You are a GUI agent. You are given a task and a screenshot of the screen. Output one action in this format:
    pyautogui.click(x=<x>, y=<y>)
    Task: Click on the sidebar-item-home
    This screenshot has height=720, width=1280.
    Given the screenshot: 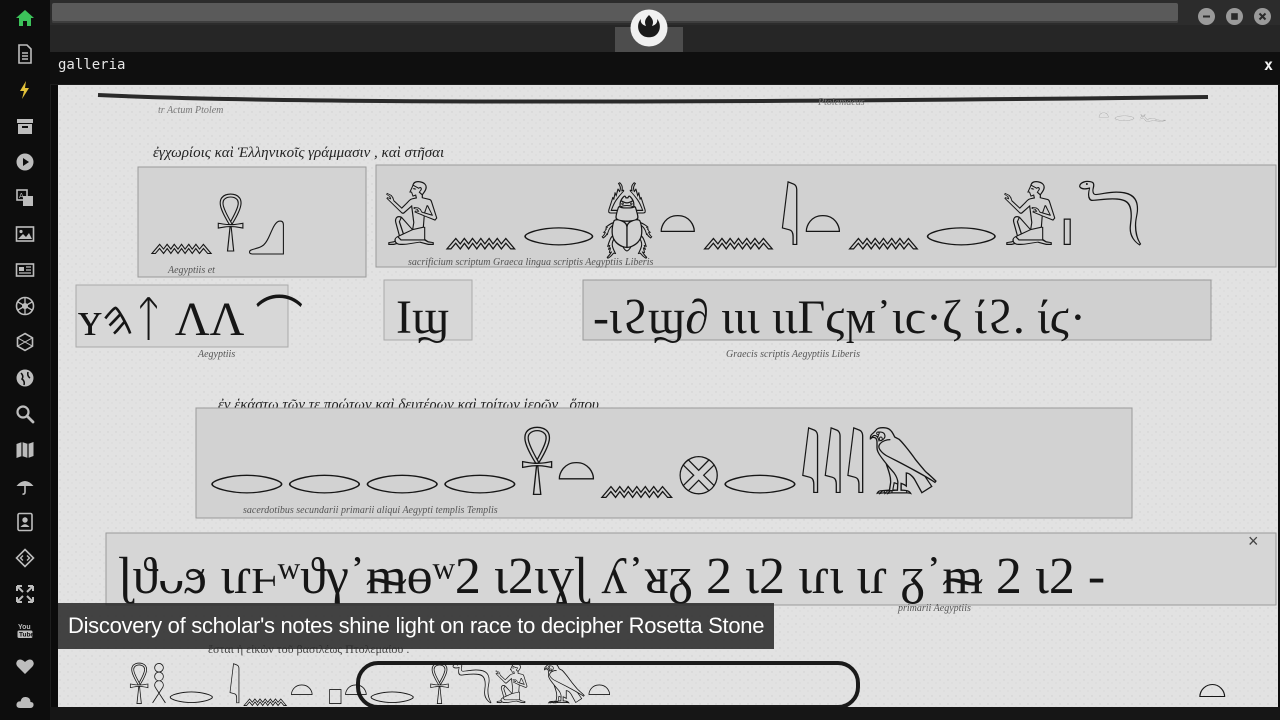 What is the action you would take?
    pyautogui.click(x=25, y=18)
    